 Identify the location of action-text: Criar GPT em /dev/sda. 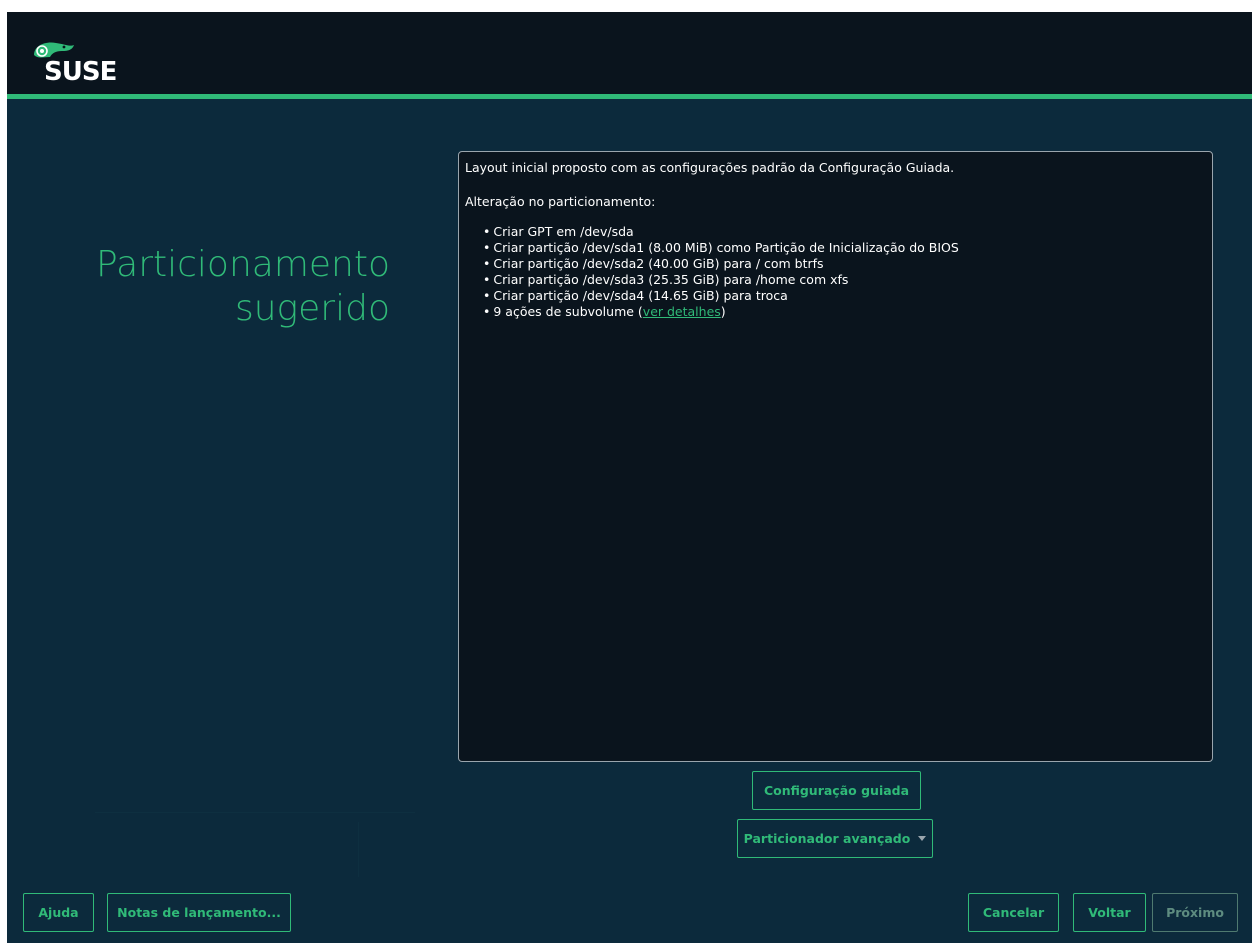
(563, 231).